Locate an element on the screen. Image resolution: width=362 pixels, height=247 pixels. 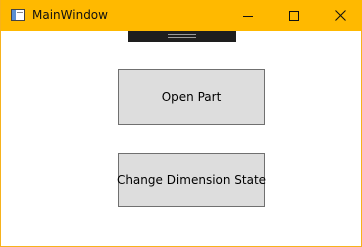
close-button is located at coordinates (339, 15).